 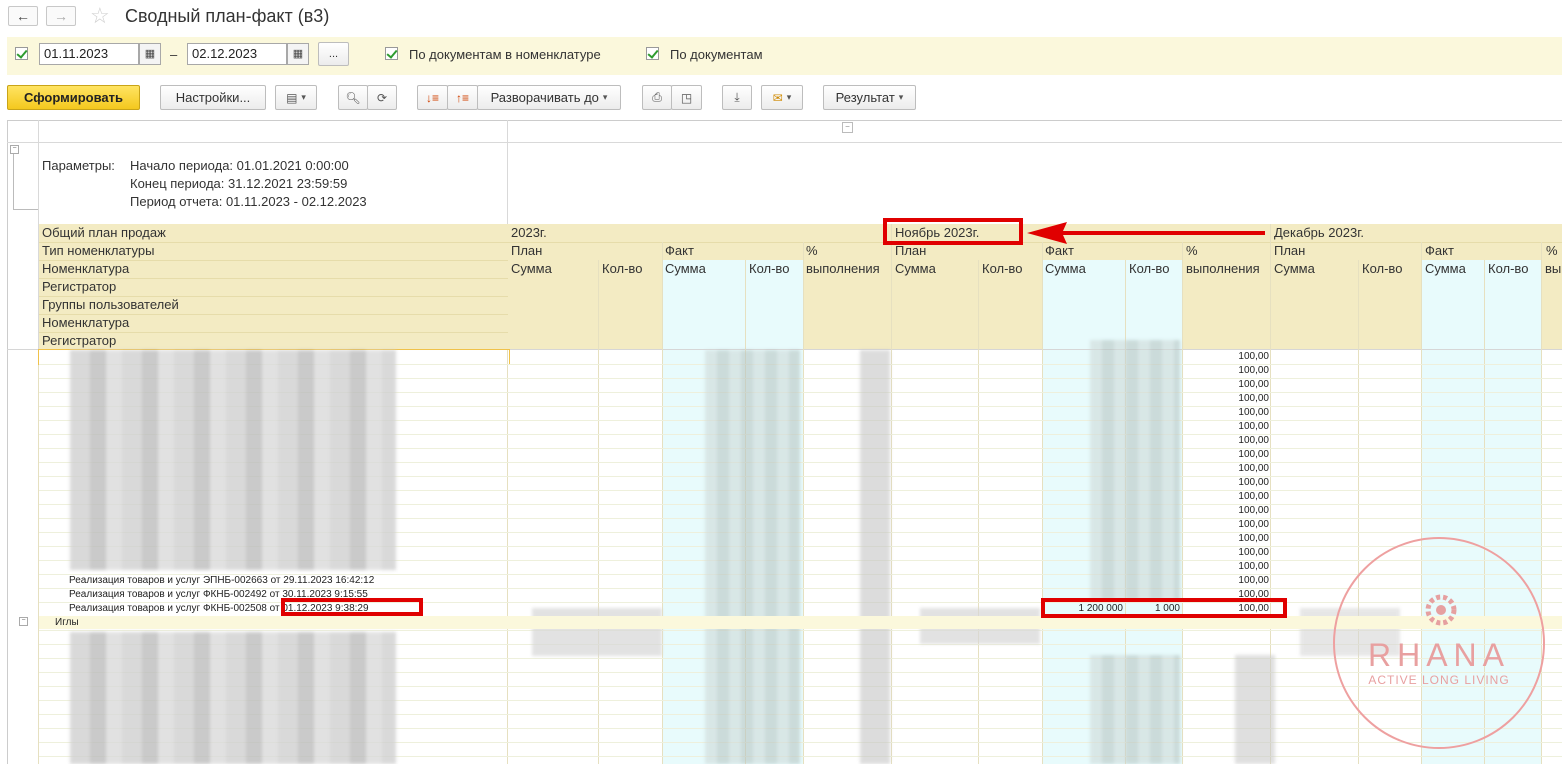 What do you see at coordinates (110, 304) in the screenshot?
I see `row-header: Группы пользователей` at bounding box center [110, 304].